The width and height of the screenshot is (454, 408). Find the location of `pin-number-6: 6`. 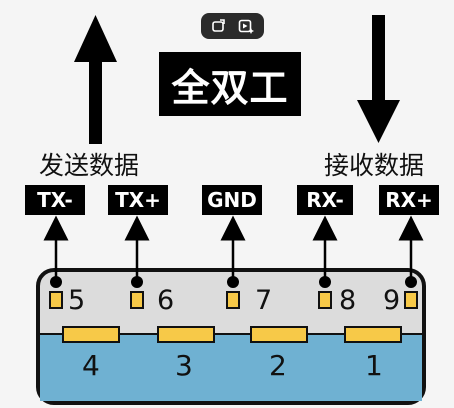

pin-number-6: 6 is located at coordinates (166, 300).